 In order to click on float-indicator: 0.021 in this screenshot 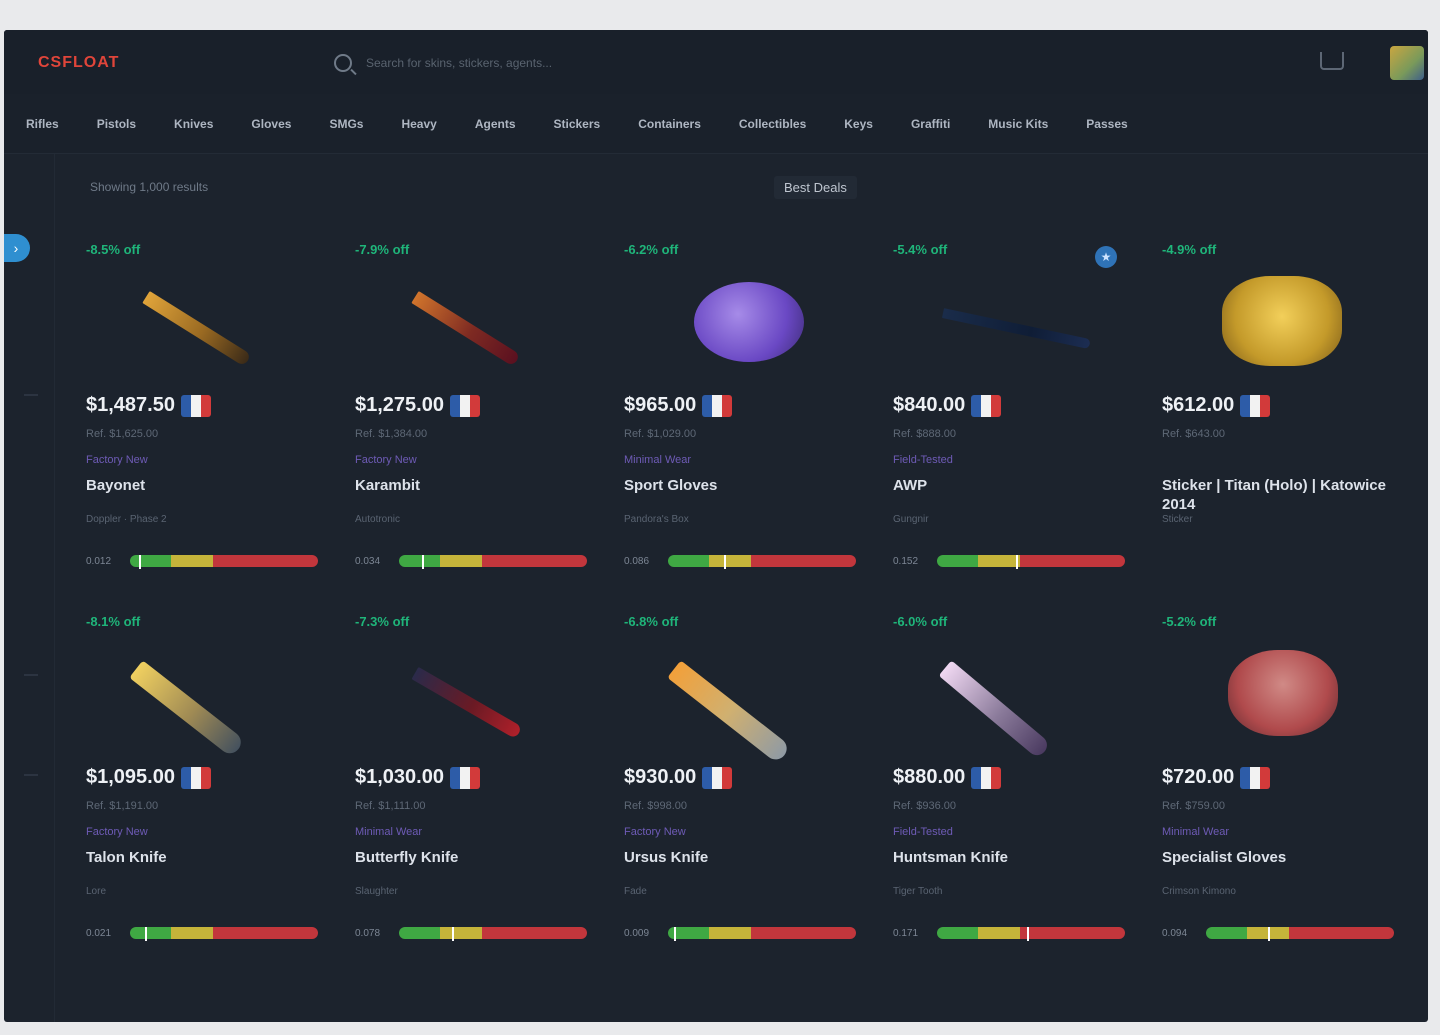, I will do `click(202, 933)`.